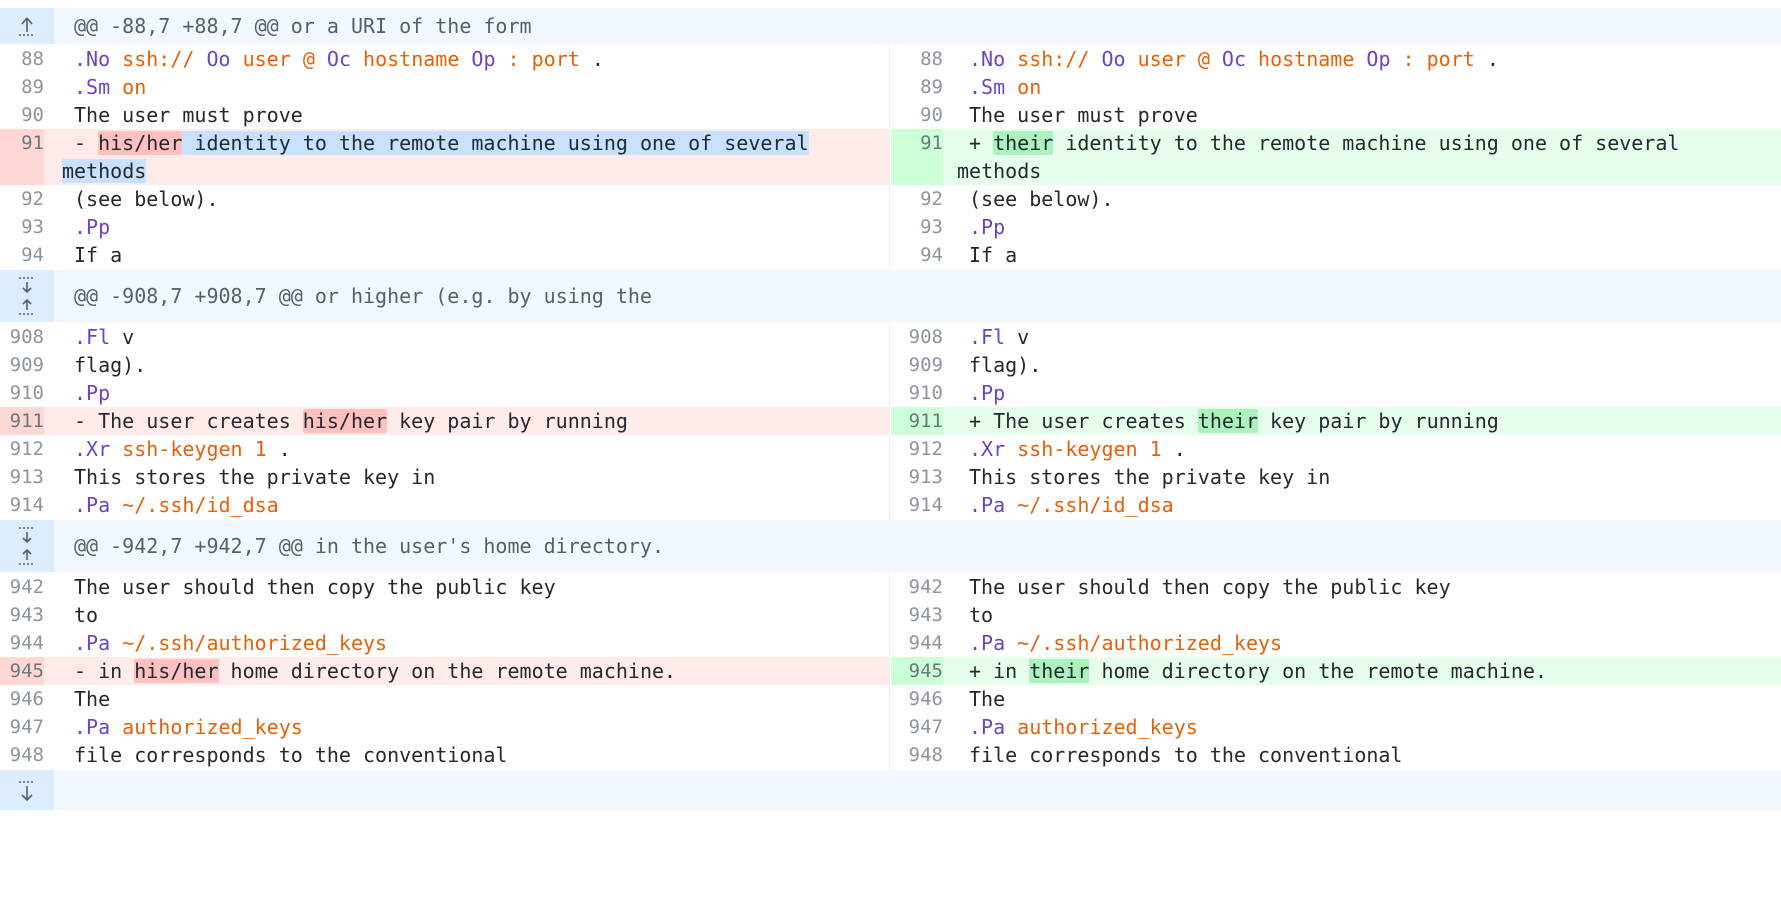 The width and height of the screenshot is (1781, 909). I want to click on code-text: If a, so click(98, 255).